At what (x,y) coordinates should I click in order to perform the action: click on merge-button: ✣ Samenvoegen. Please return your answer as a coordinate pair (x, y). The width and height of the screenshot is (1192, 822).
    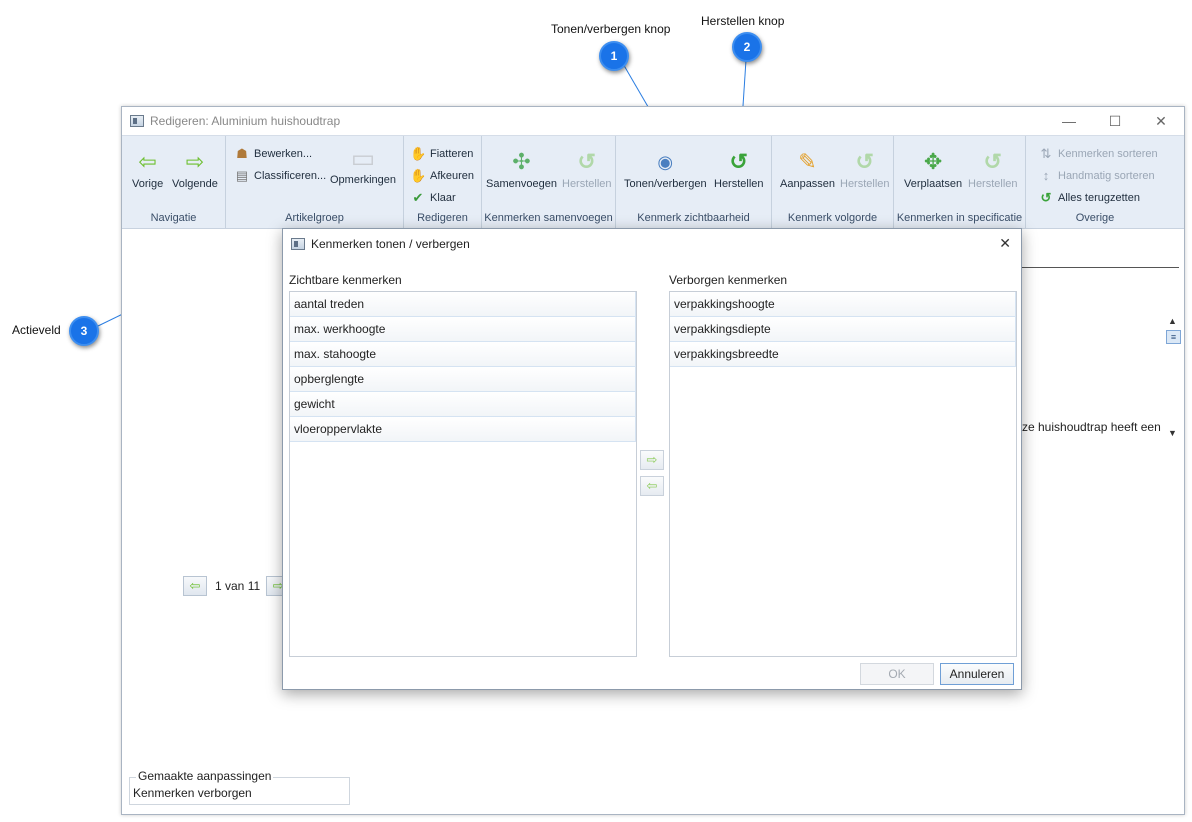
    Looking at the image, I should click on (521, 170).